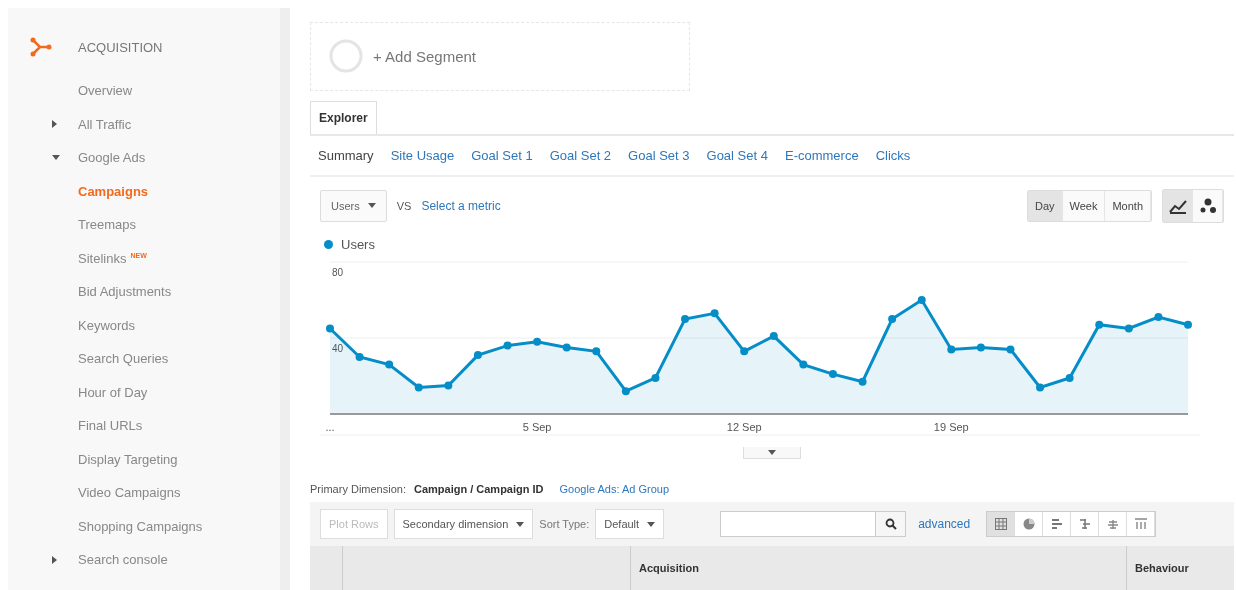  I want to click on dimension-link: Google Ads: Ad Group, so click(614, 489).